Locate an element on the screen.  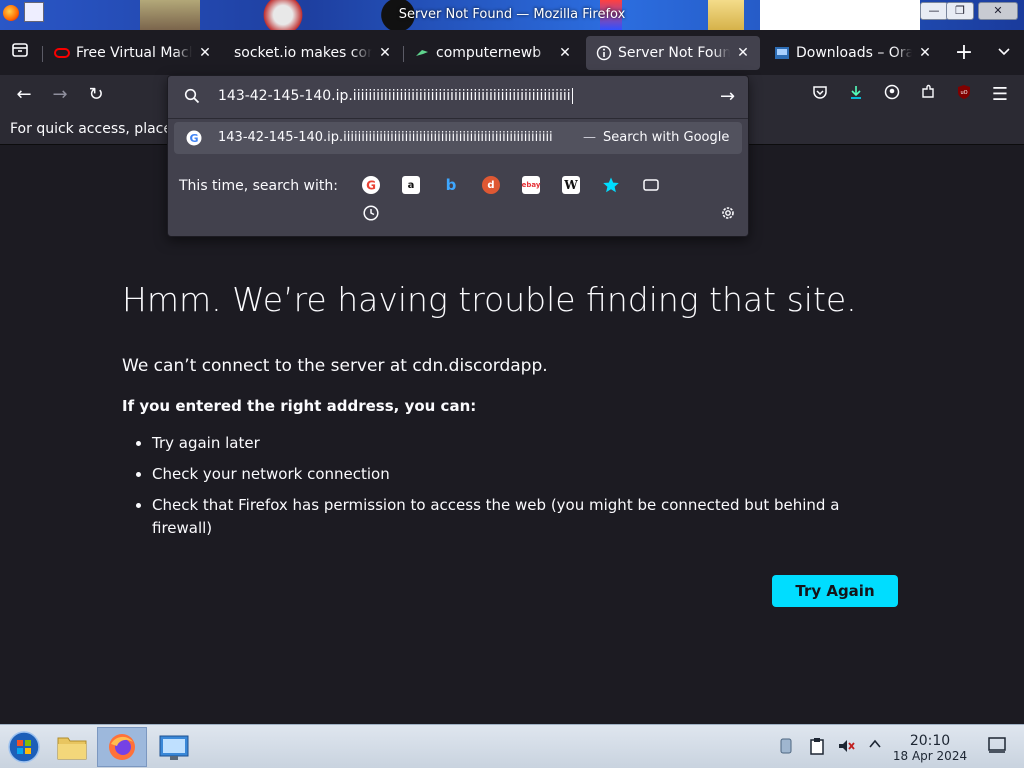
clipboard-tray-icon is located at coordinates (817, 746).